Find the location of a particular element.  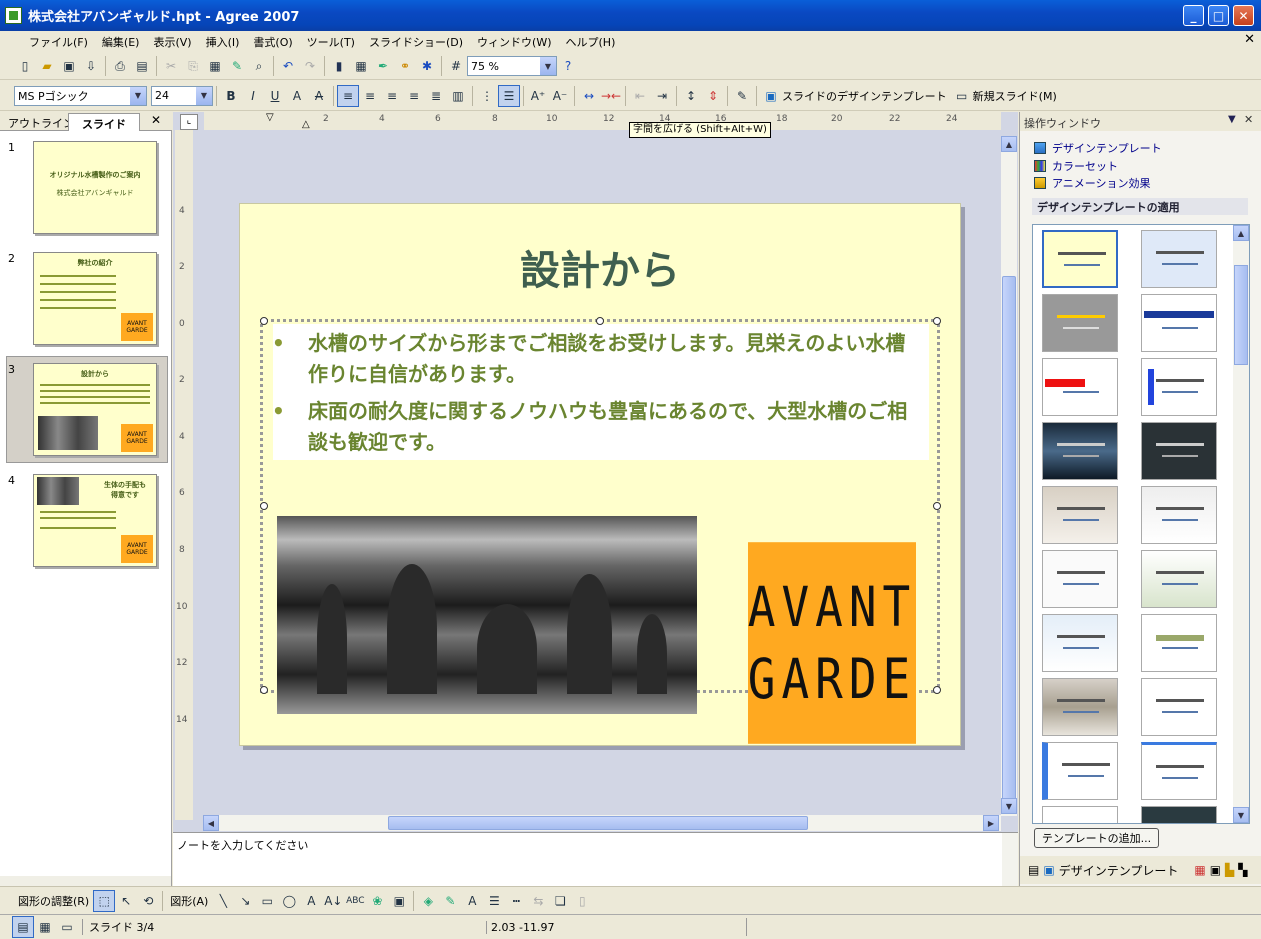

arrow-icon: ↘ is located at coordinates (245, 901).